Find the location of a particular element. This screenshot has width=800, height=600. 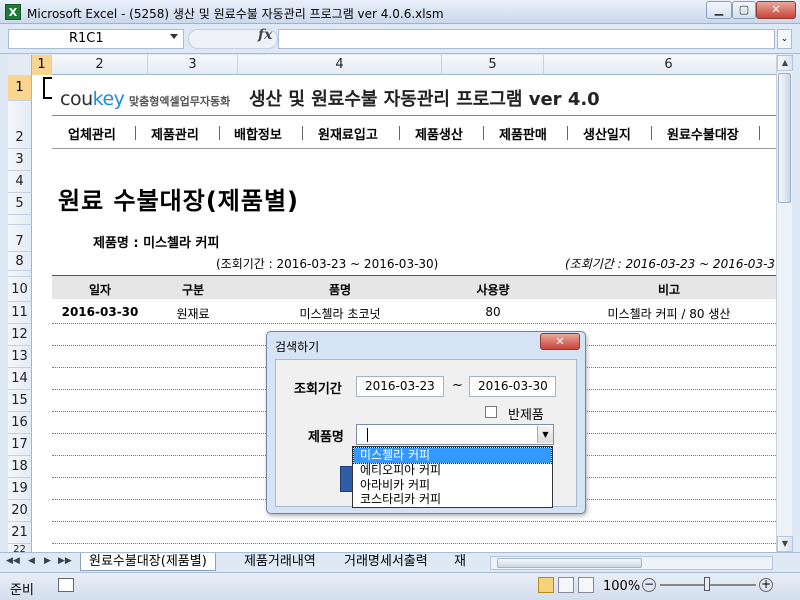

menu-company: 업체관리 is located at coordinates (92, 133).